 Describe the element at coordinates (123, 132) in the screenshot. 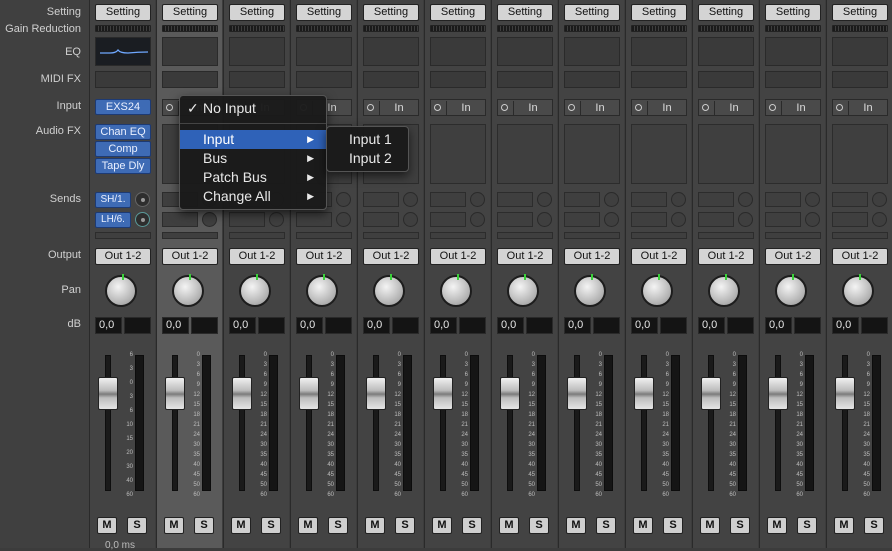

I see `audio-fx-chan-eq-slot: Chan EQ` at that location.